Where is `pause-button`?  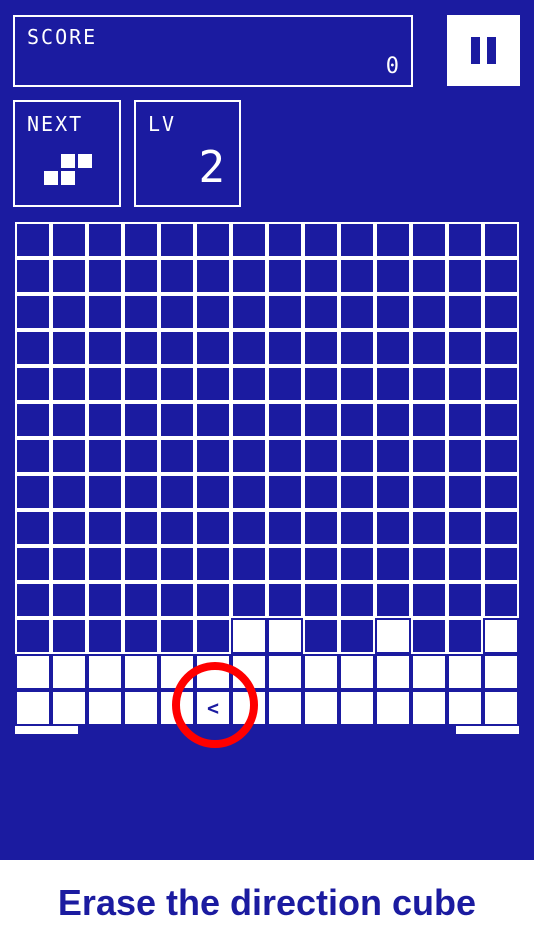 pause-button is located at coordinates (483, 50).